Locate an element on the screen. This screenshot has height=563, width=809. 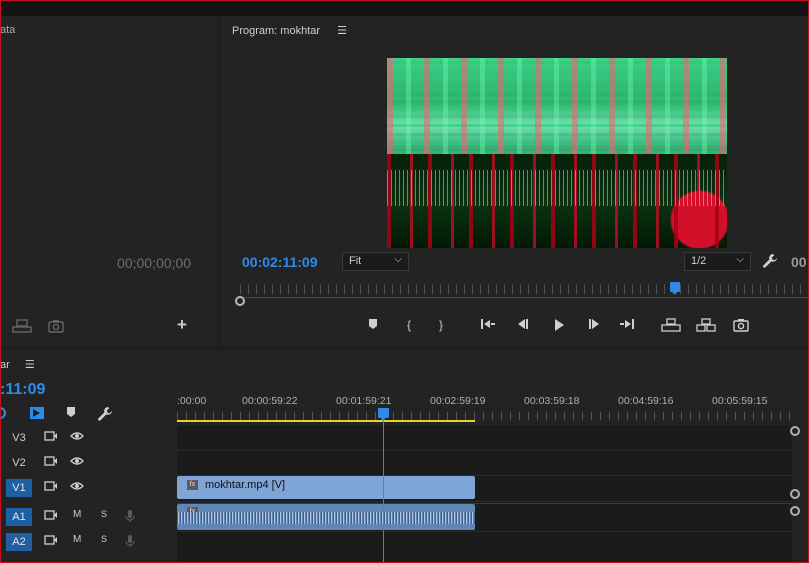
add-button-plus-icon: + is located at coordinates (182, 324).